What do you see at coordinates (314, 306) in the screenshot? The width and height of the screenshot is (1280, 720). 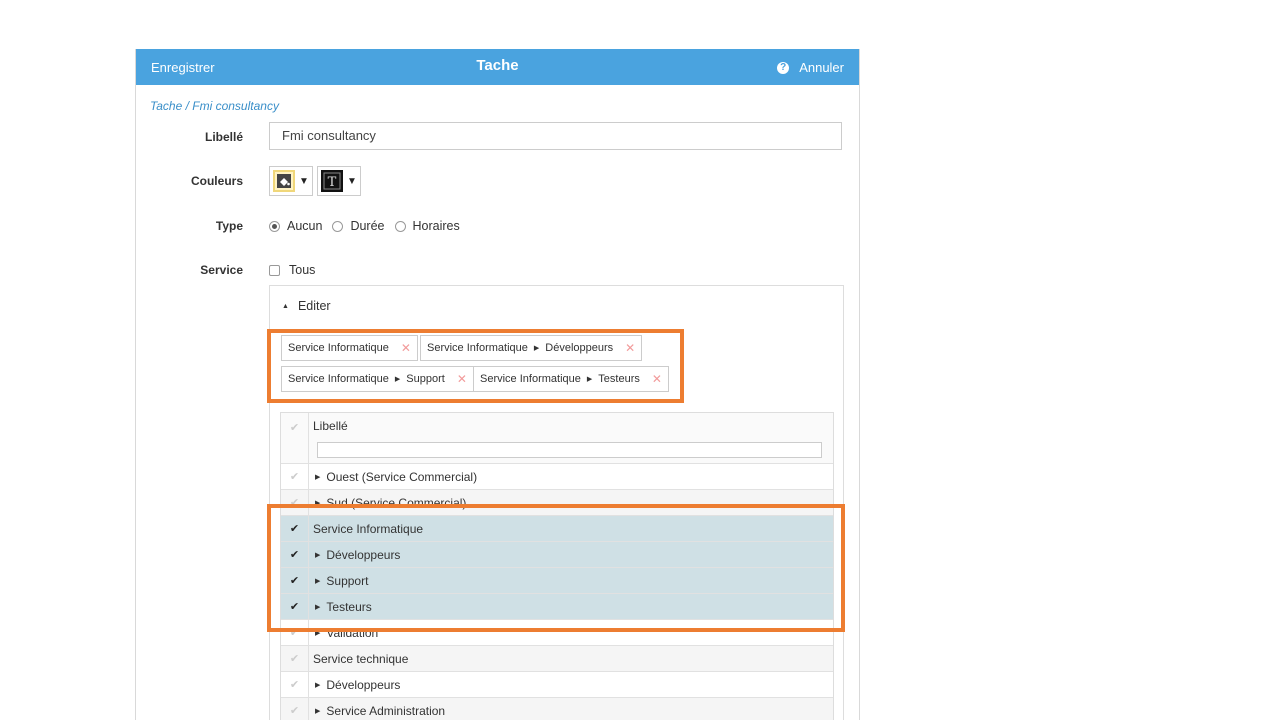 I see `editer-label: Editer` at bounding box center [314, 306].